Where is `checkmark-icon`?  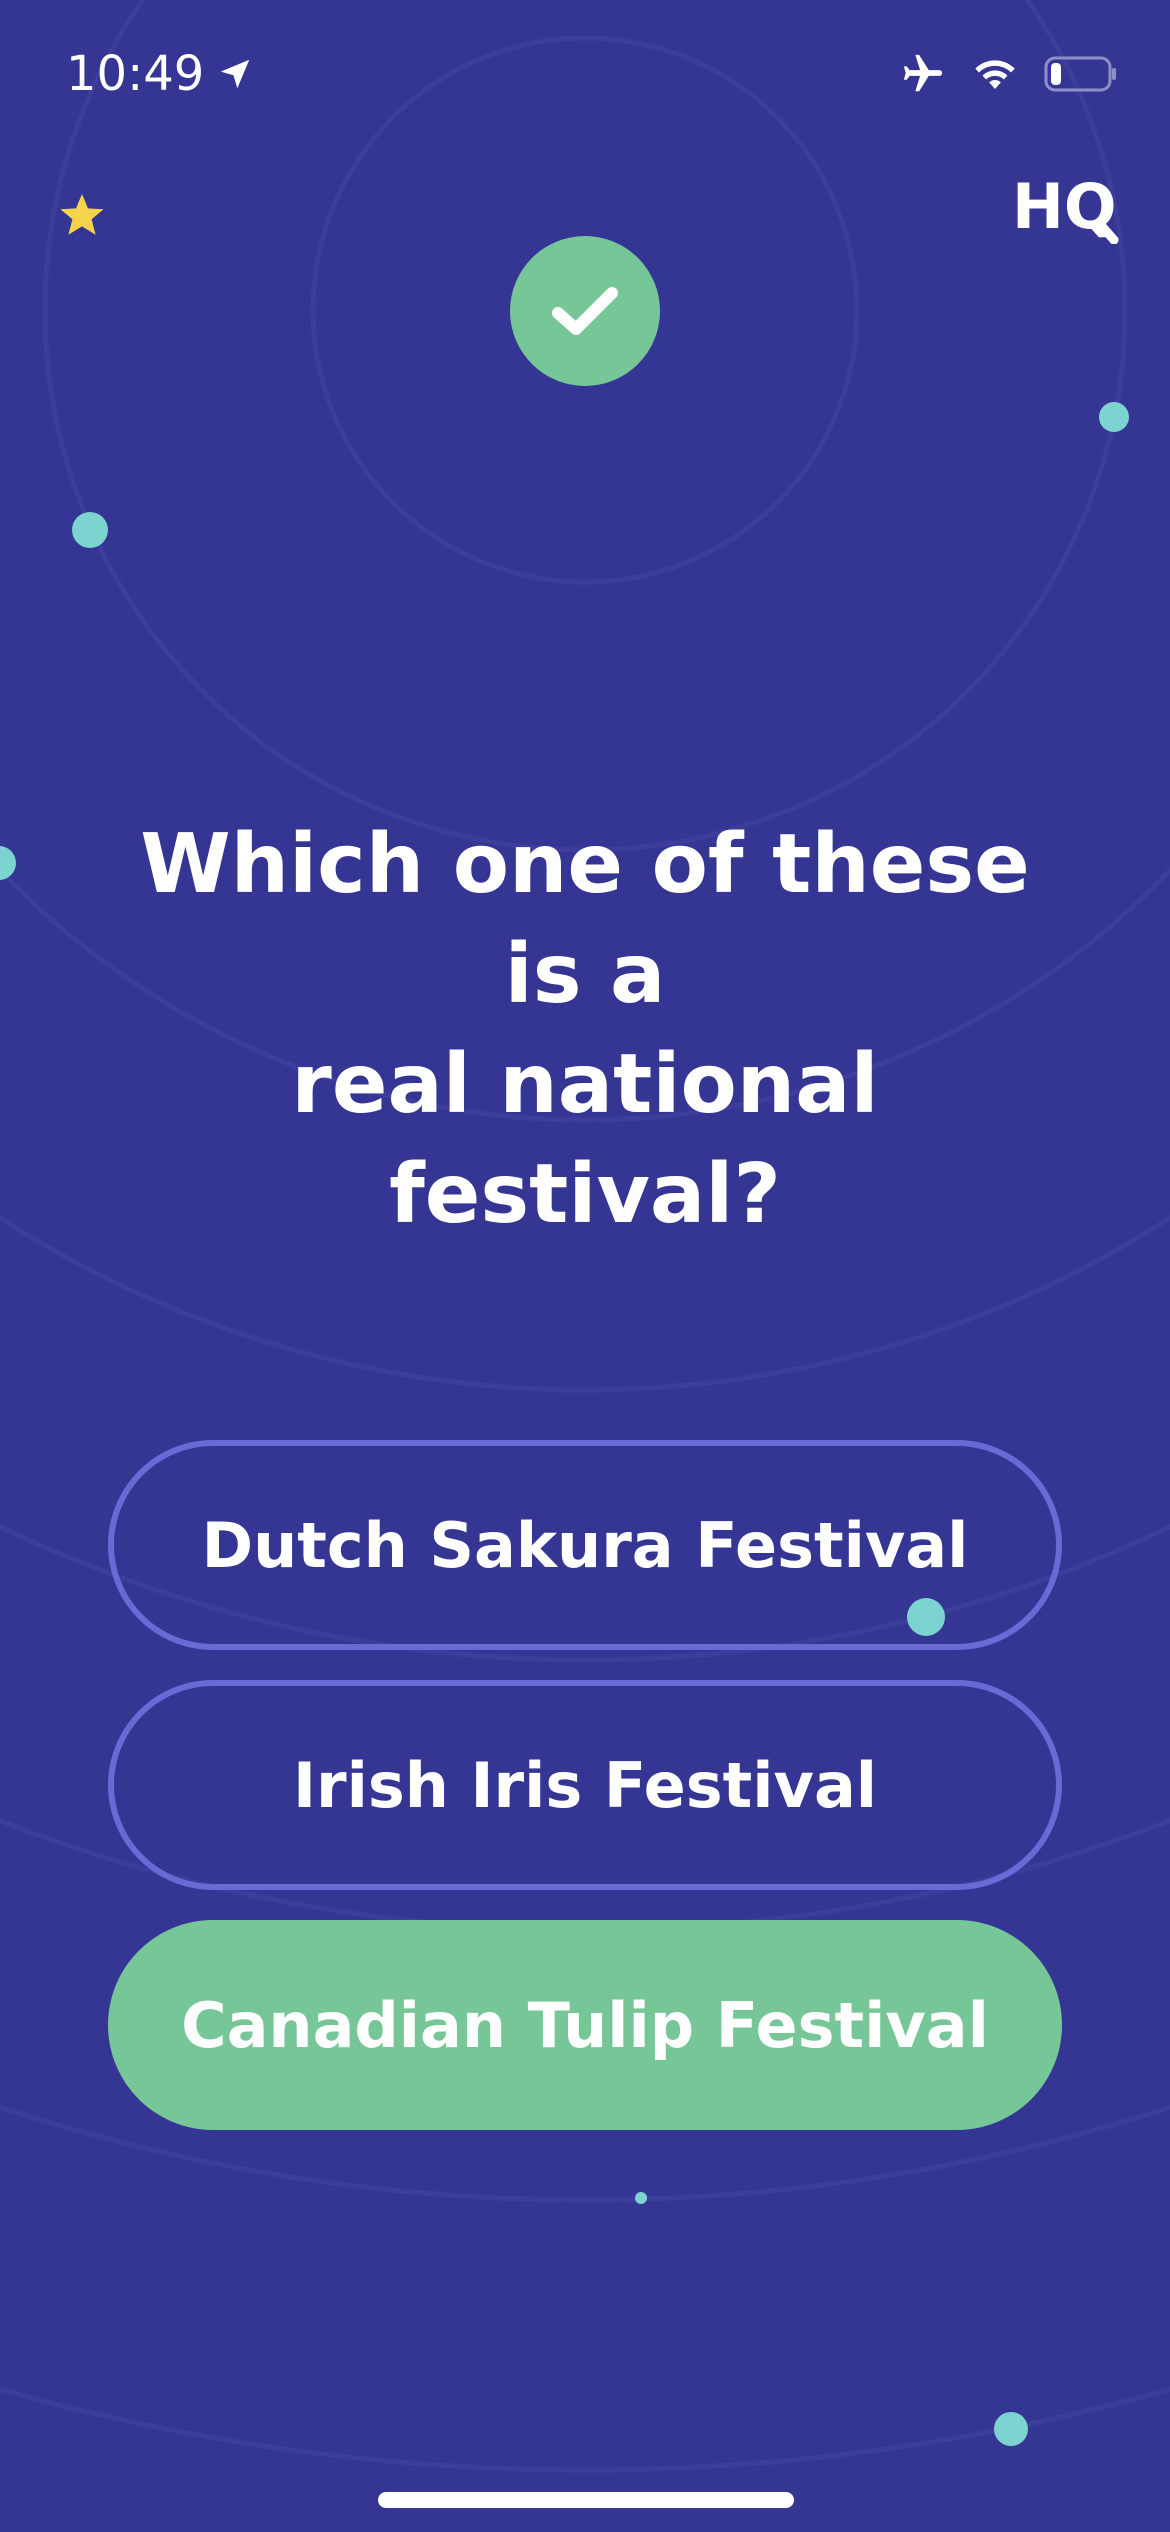 checkmark-icon is located at coordinates (585, 311).